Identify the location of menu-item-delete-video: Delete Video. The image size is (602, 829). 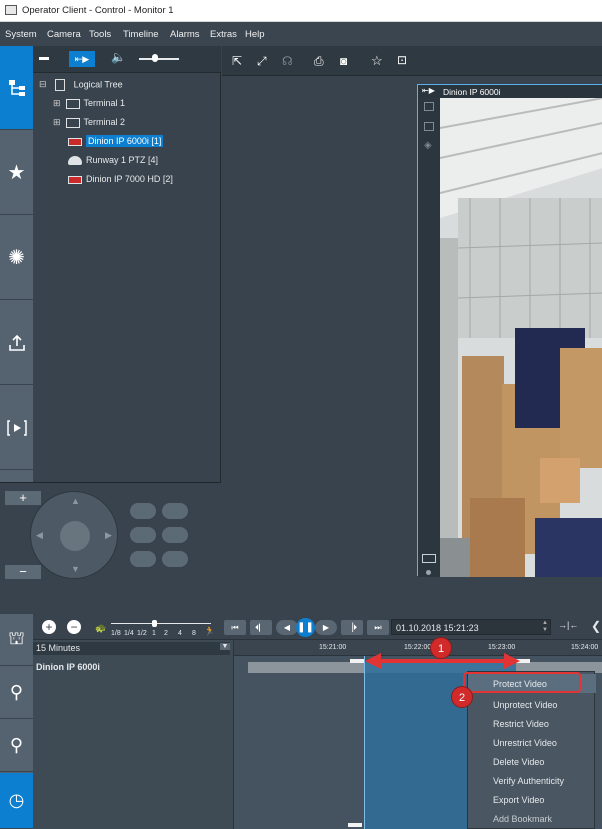
(532, 761).